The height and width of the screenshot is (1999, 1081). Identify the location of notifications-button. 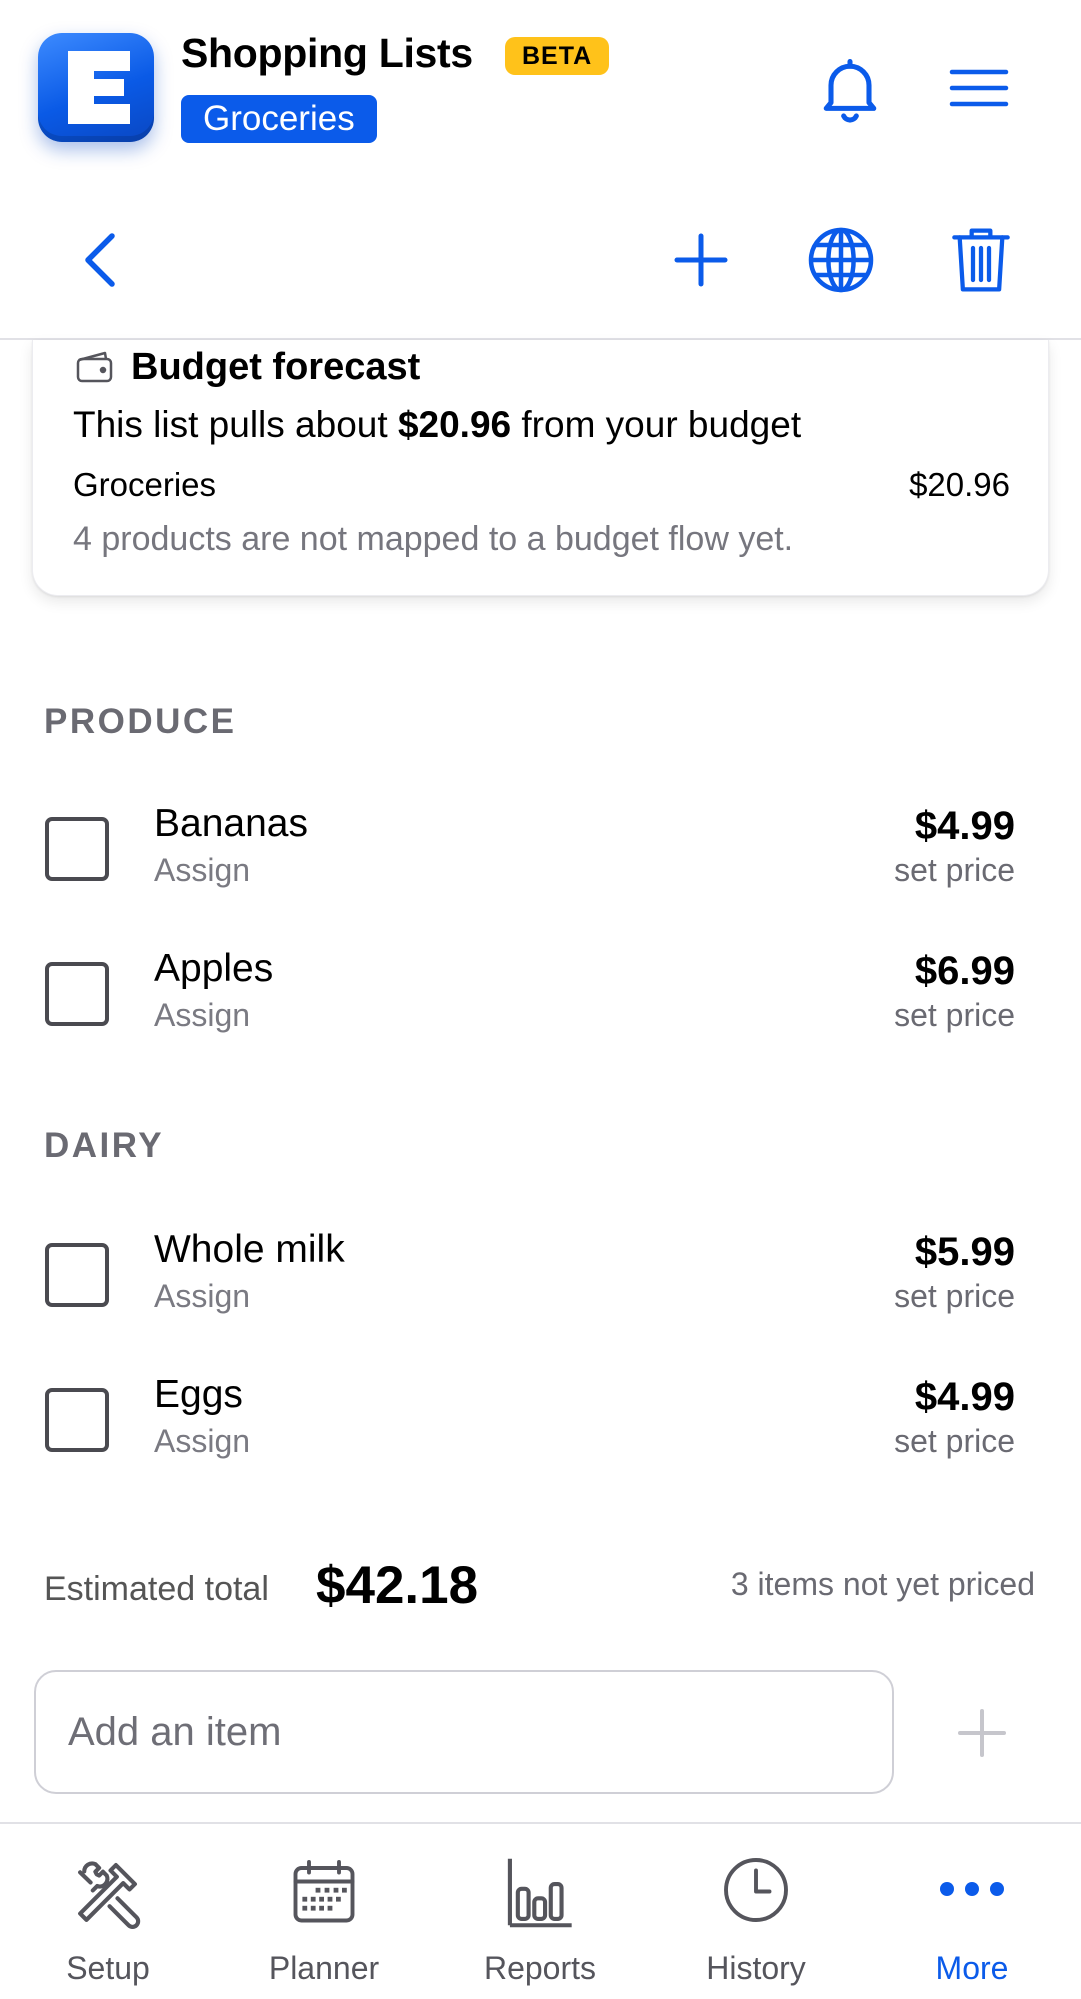
(850, 92).